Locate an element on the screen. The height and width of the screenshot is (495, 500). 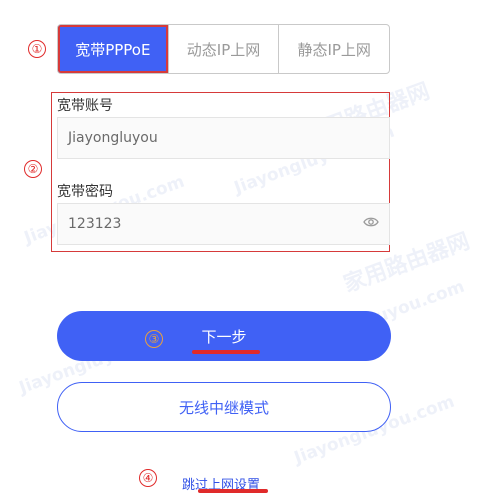
account-value: Jiayongluyou is located at coordinates (113, 138).